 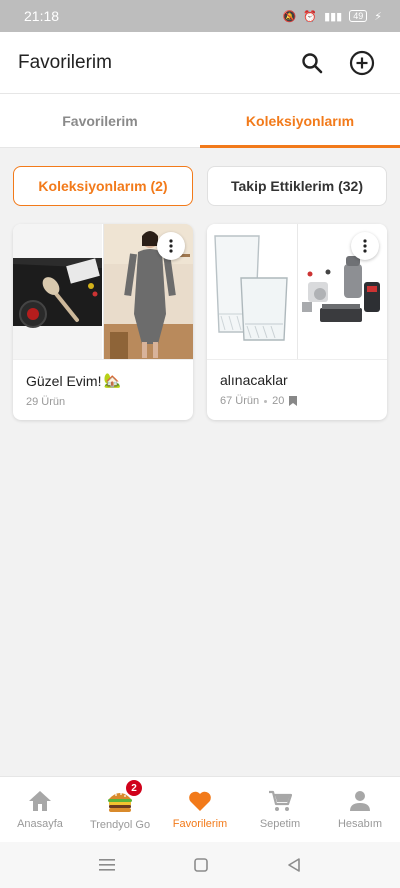 What do you see at coordinates (280, 800) in the screenshot?
I see `cart-icon` at bounding box center [280, 800].